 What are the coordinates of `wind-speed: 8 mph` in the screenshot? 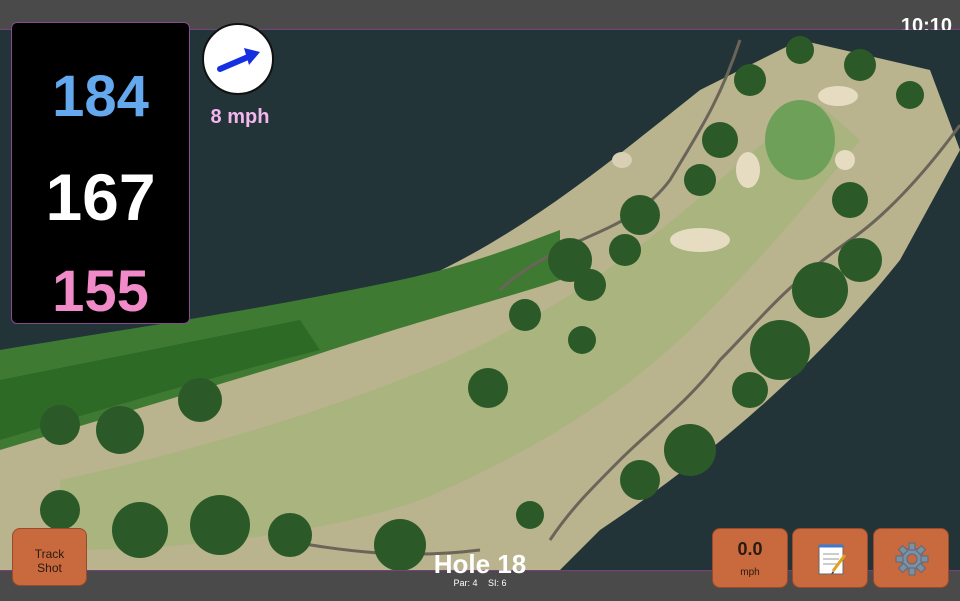 It's located at (240, 117).